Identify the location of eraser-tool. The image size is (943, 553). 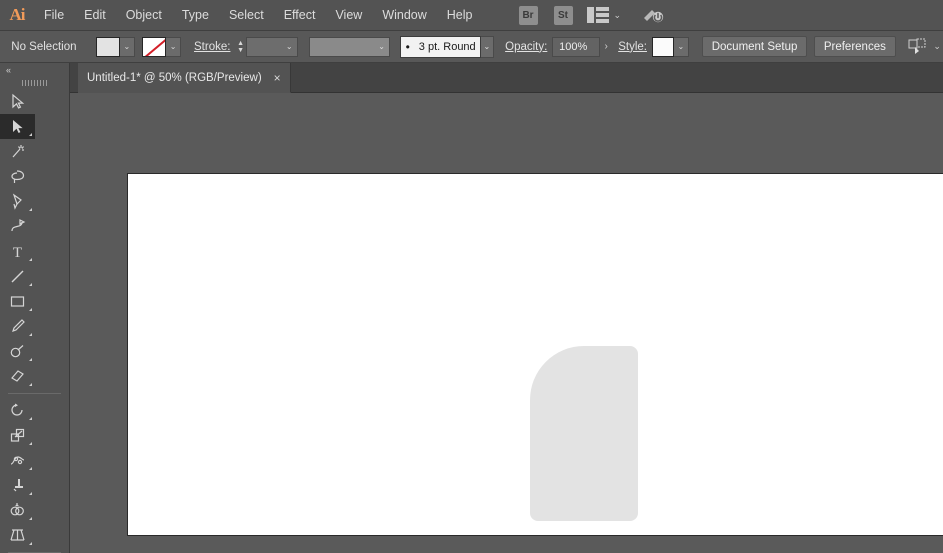
(17, 376).